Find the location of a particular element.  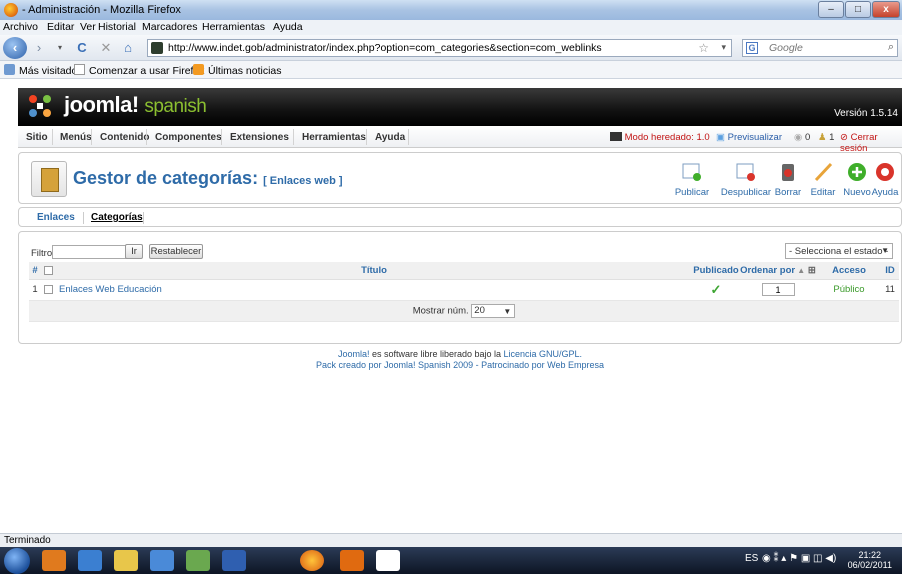

row-title-link: Enlaces Web Educación is located at coordinates (374, 290).